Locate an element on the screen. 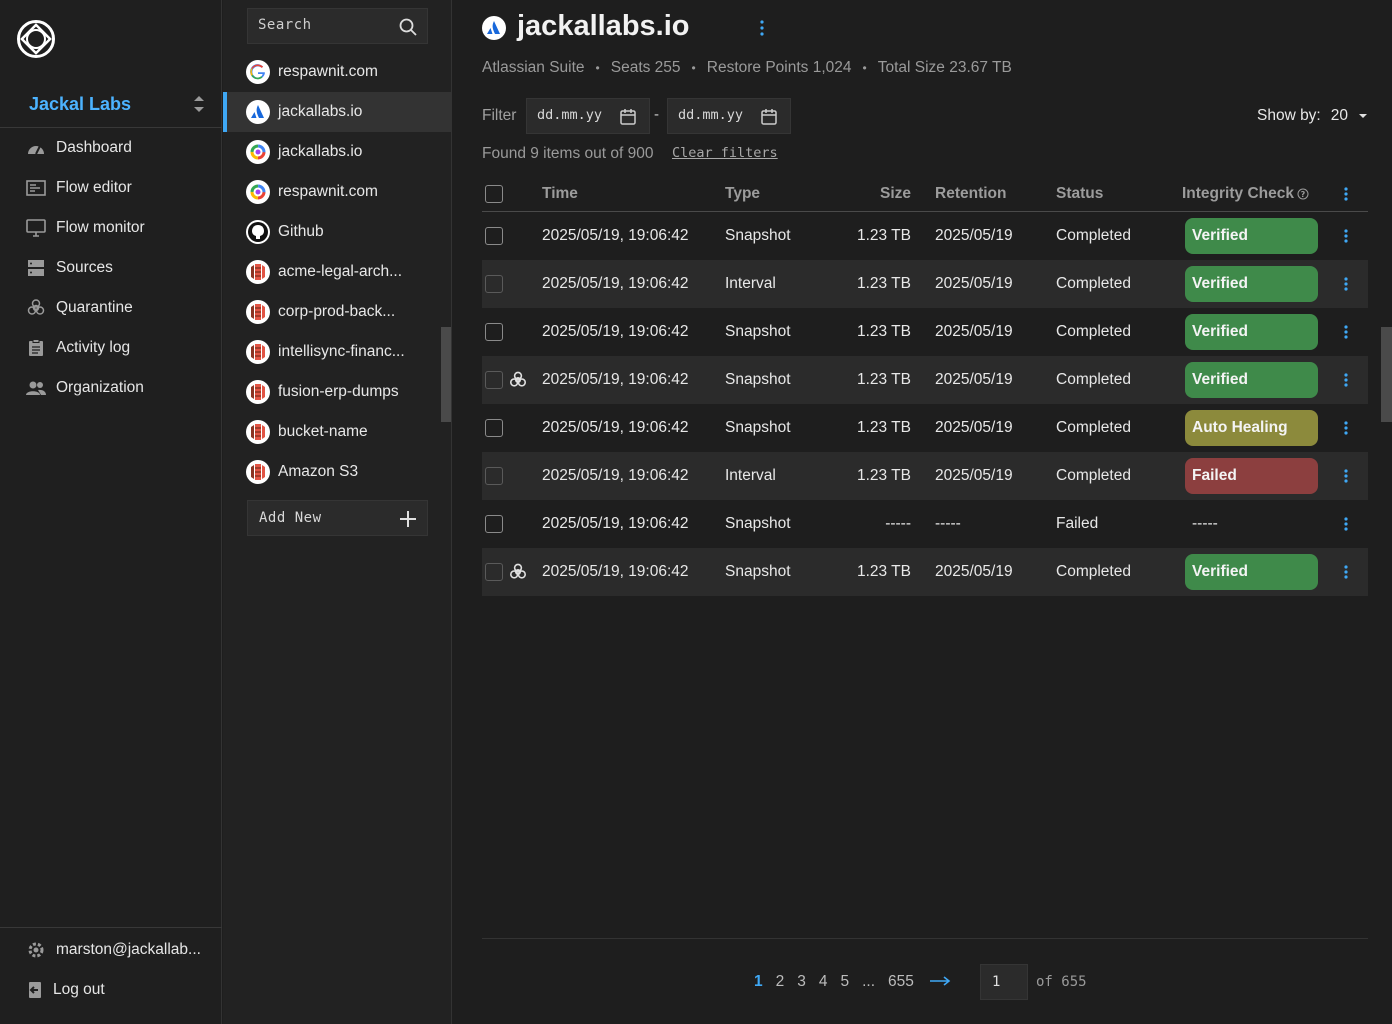  source-item: Amazon S3 is located at coordinates (337, 472).